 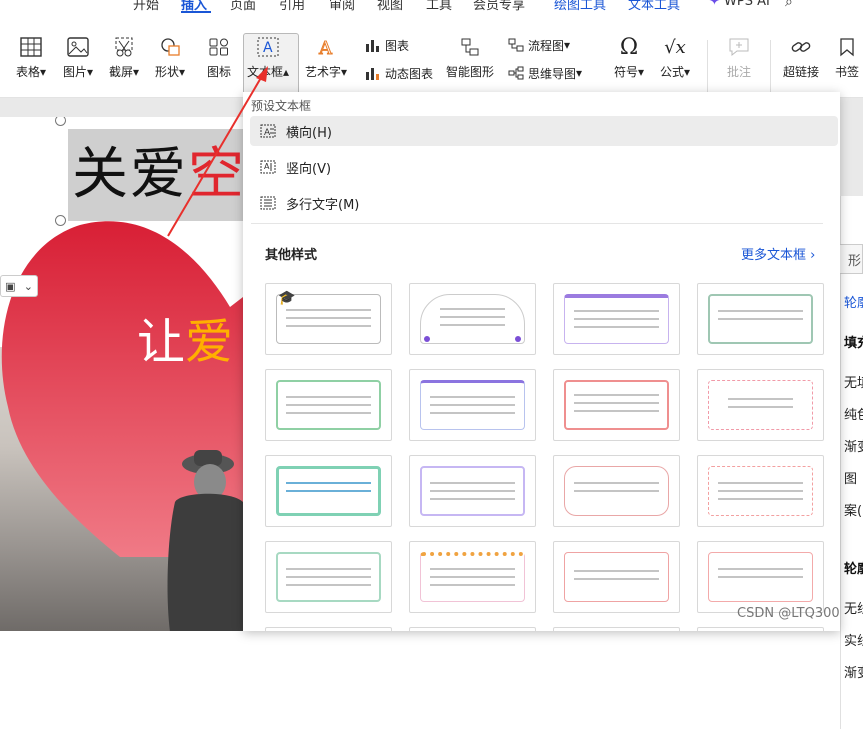 I want to click on chart-button: 图表, so click(x=386, y=45).